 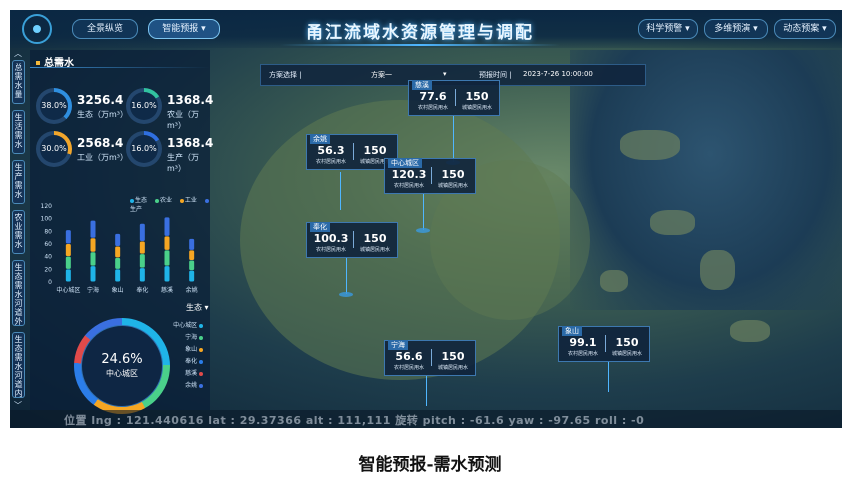 I want to click on tab-agri-demand: 农业需水, so click(x=18, y=232).